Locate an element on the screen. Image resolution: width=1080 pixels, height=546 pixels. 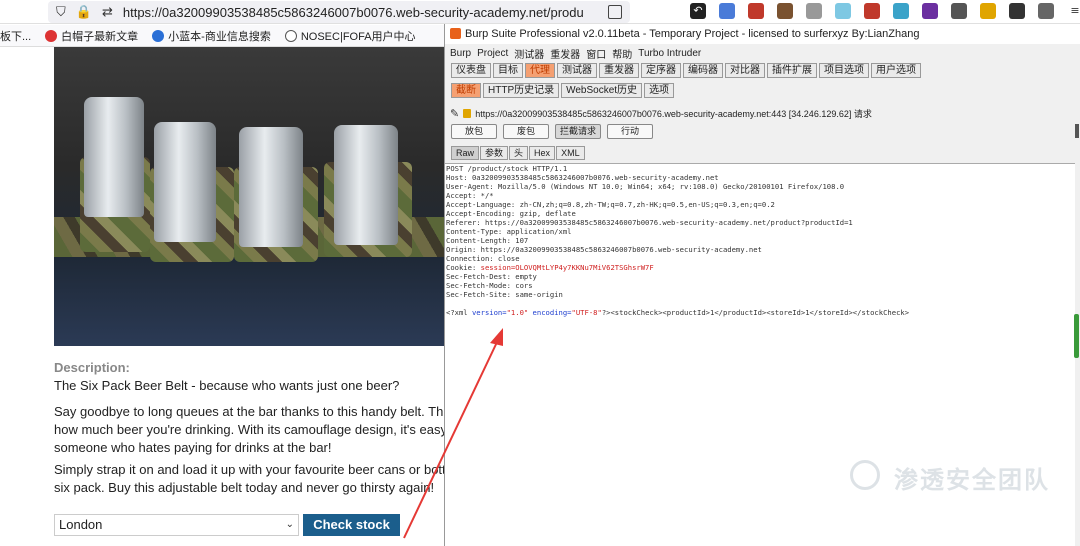
description-heading: Description: is located at coordinates (92, 367).